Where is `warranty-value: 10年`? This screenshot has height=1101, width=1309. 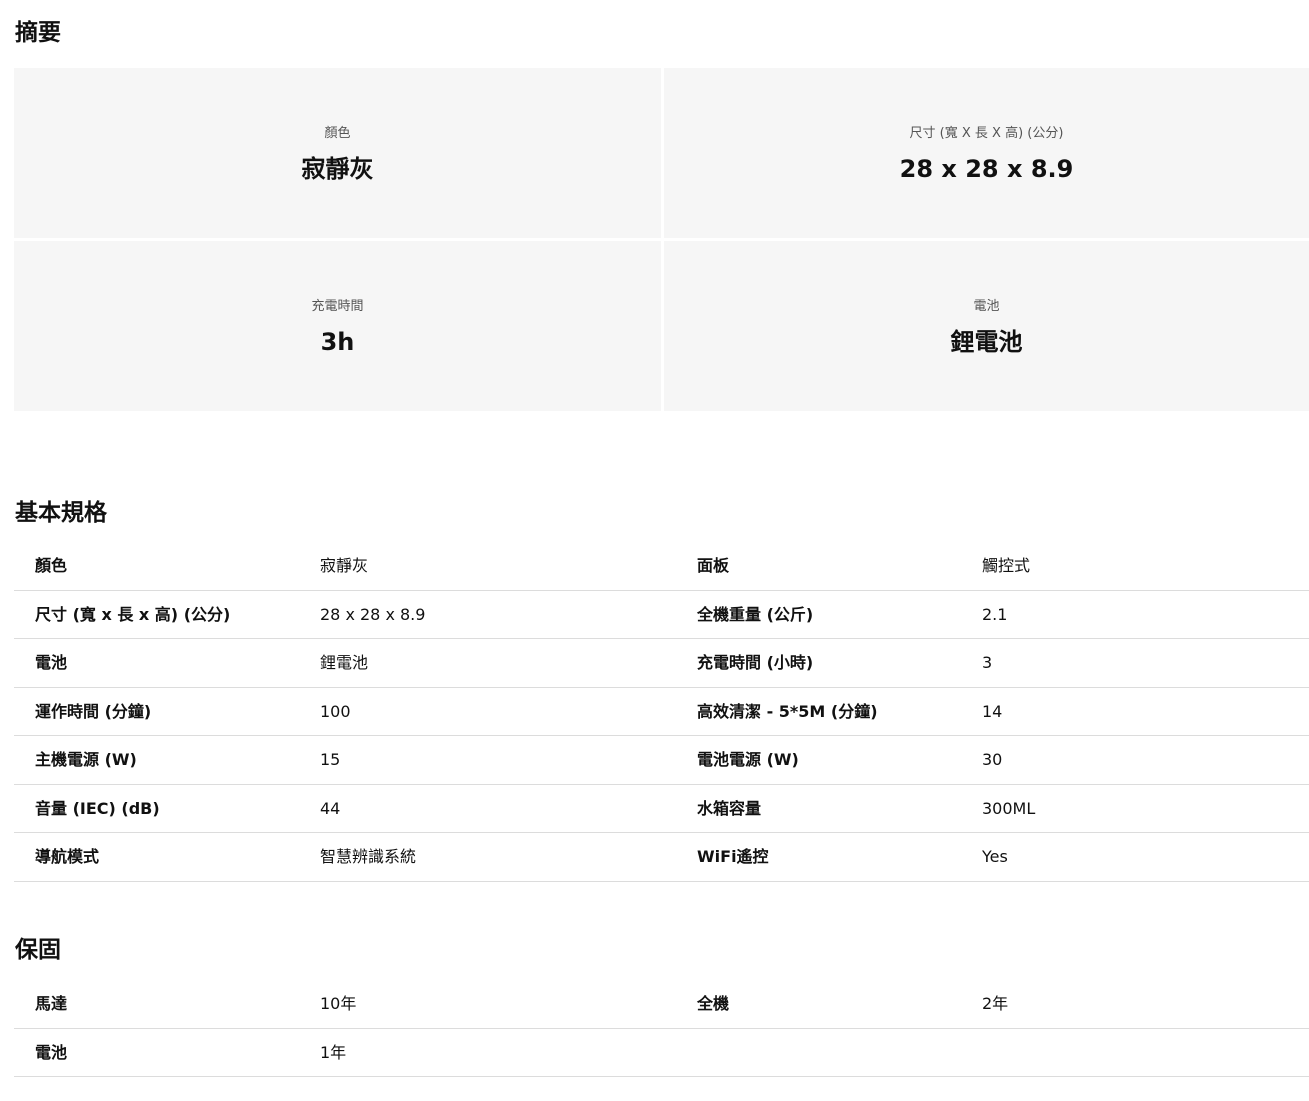 warranty-value: 10年 is located at coordinates (338, 1003).